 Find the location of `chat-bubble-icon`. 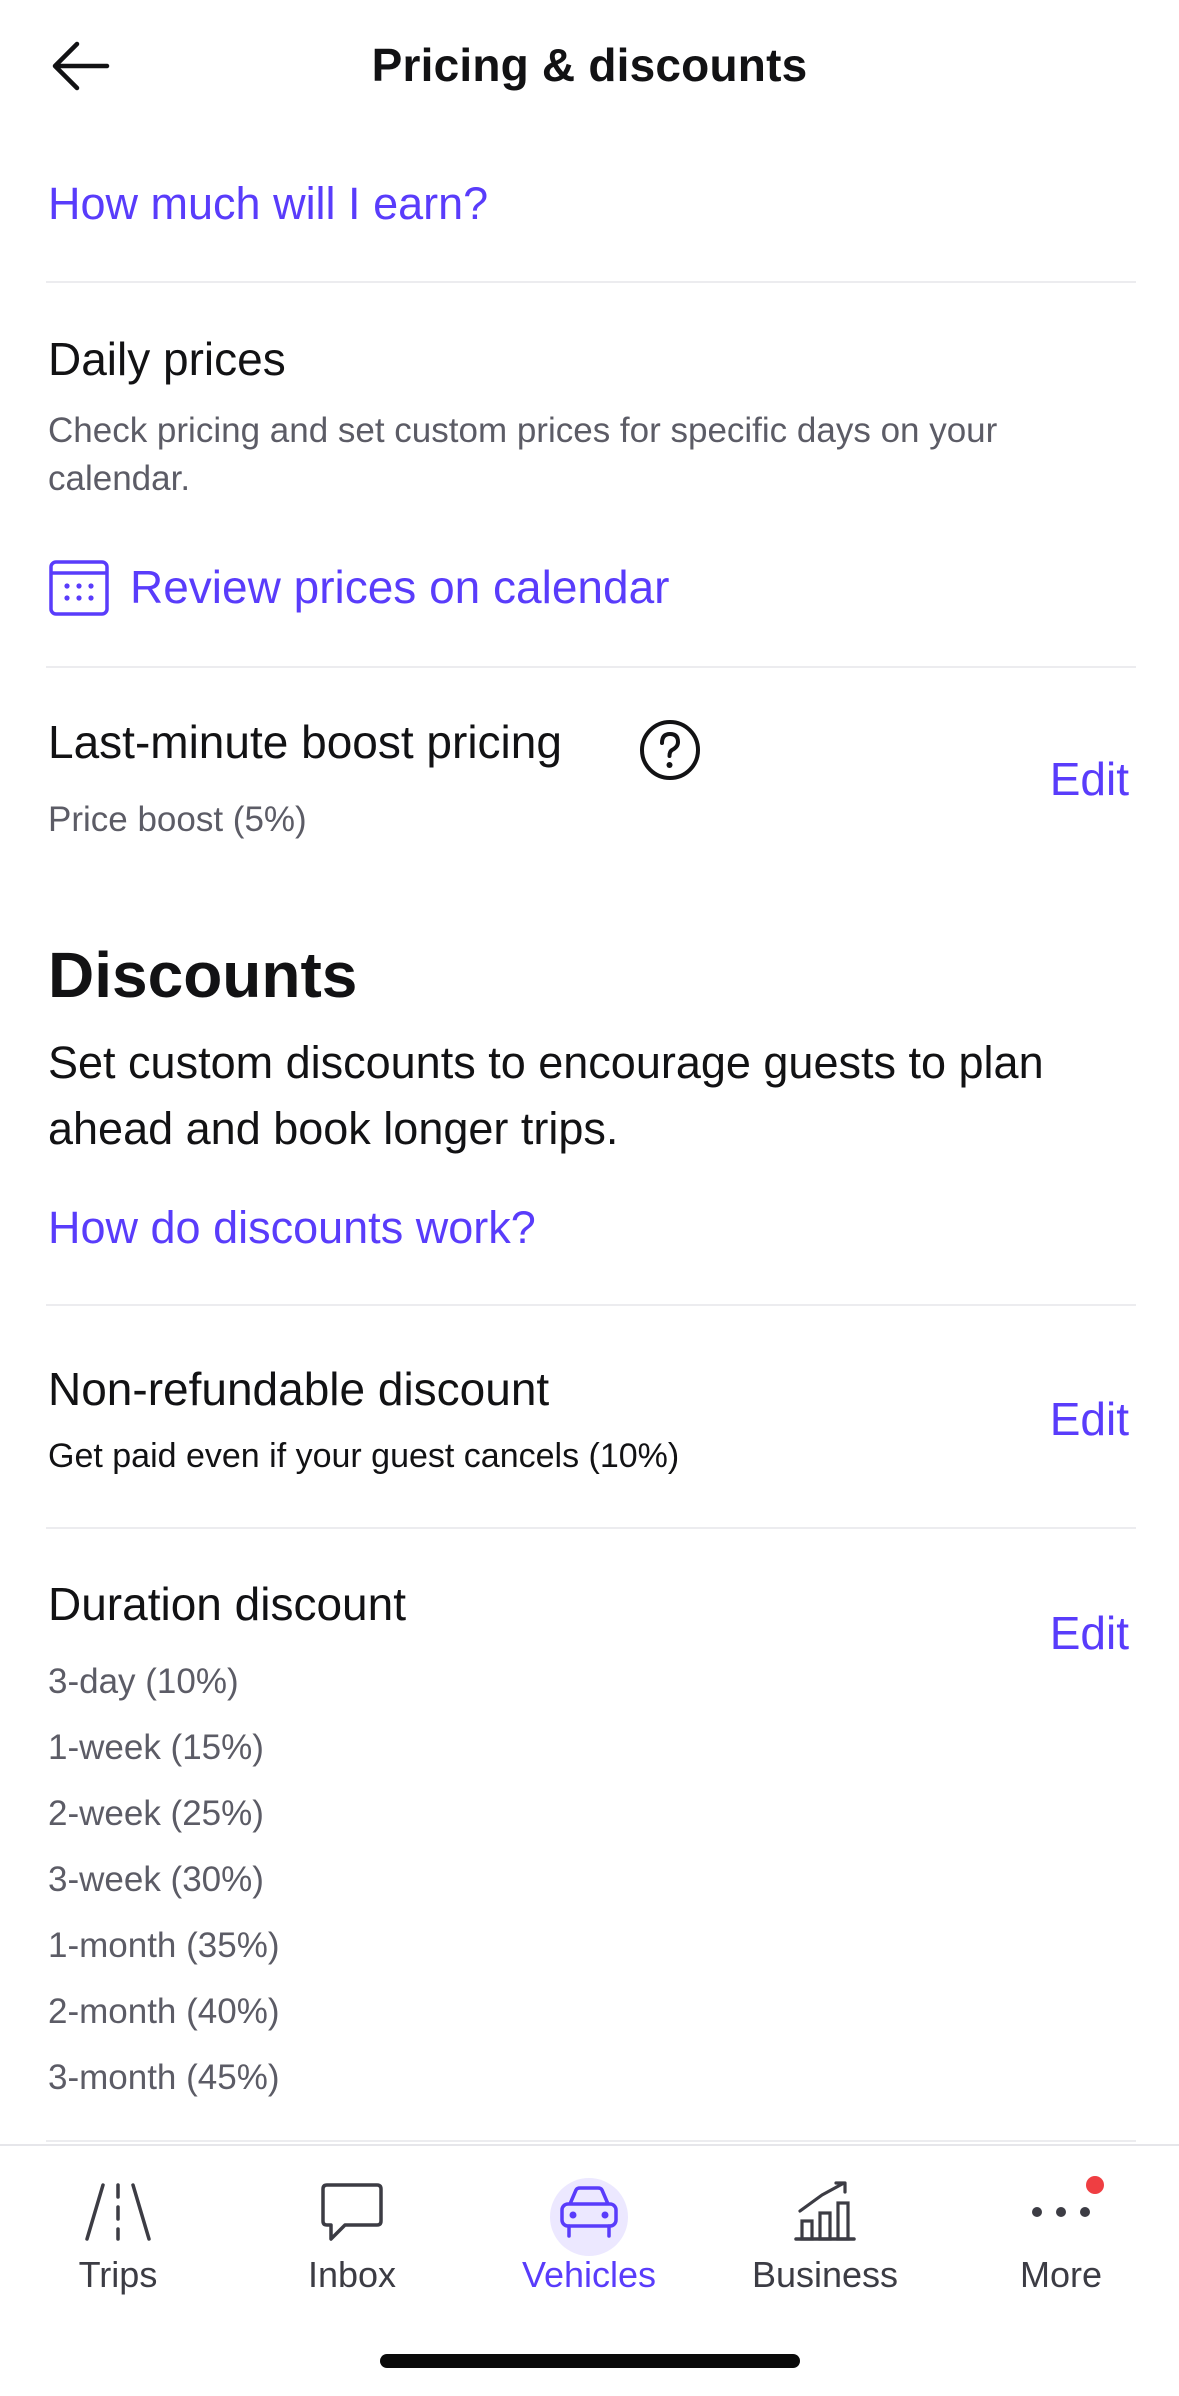

chat-bubble-icon is located at coordinates (352, 2212).